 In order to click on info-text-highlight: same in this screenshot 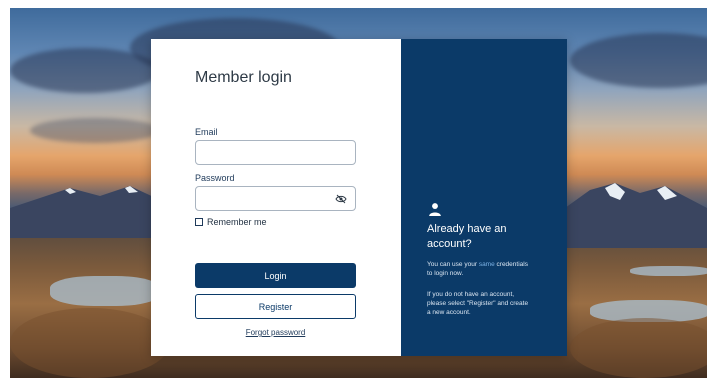, I will do `click(486, 264)`.